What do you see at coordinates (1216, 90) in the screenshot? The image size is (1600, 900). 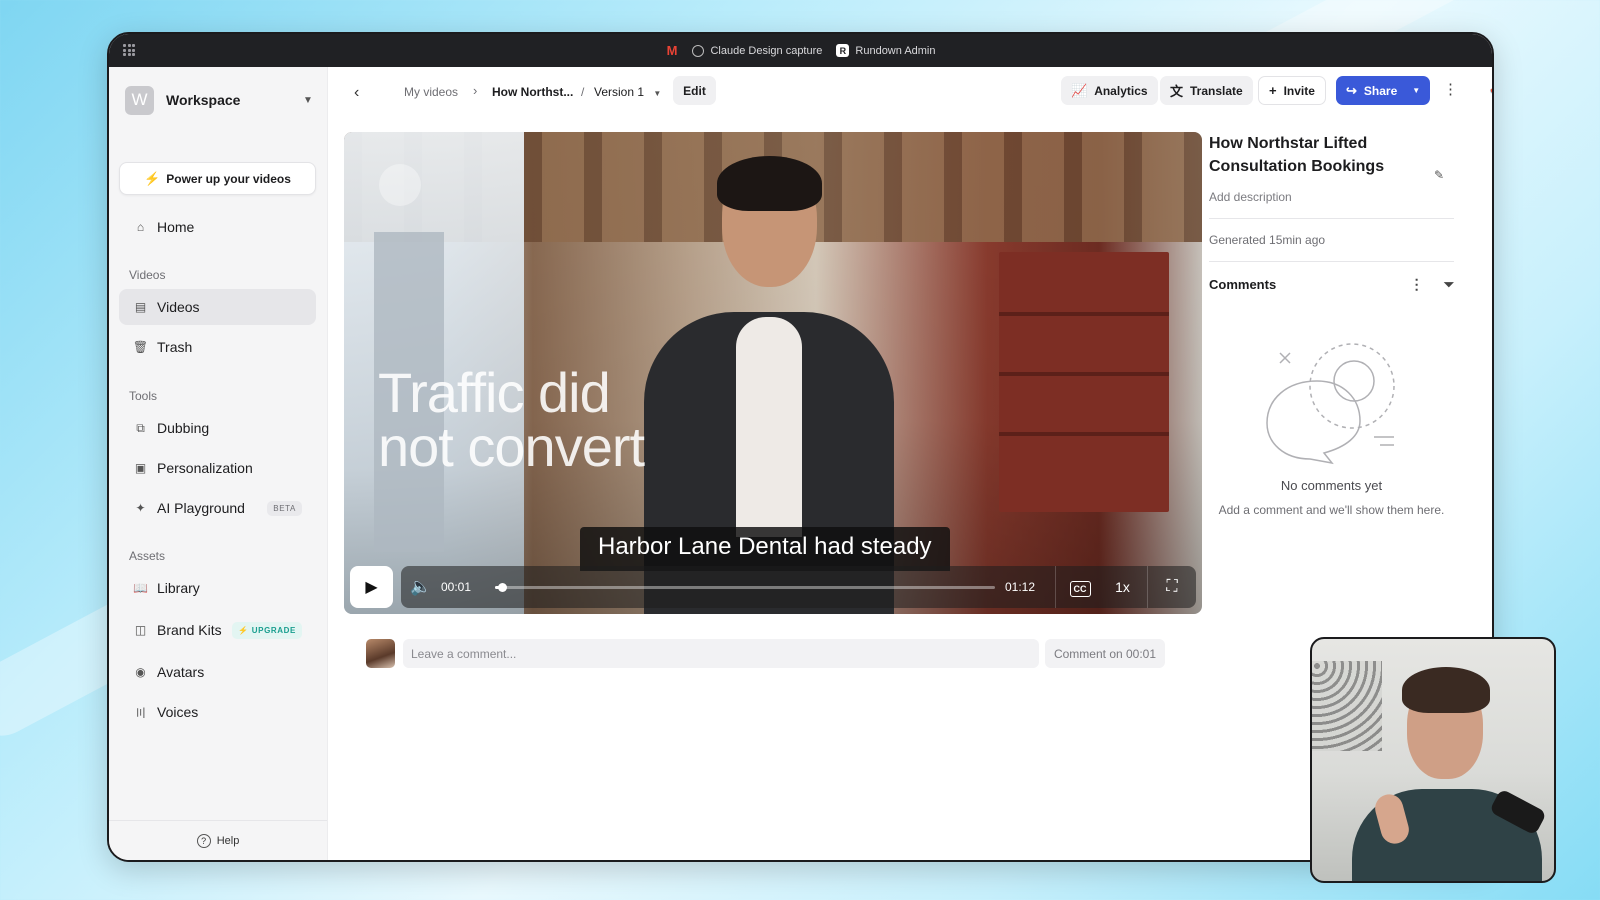 I see `translate-label: Translate` at bounding box center [1216, 90].